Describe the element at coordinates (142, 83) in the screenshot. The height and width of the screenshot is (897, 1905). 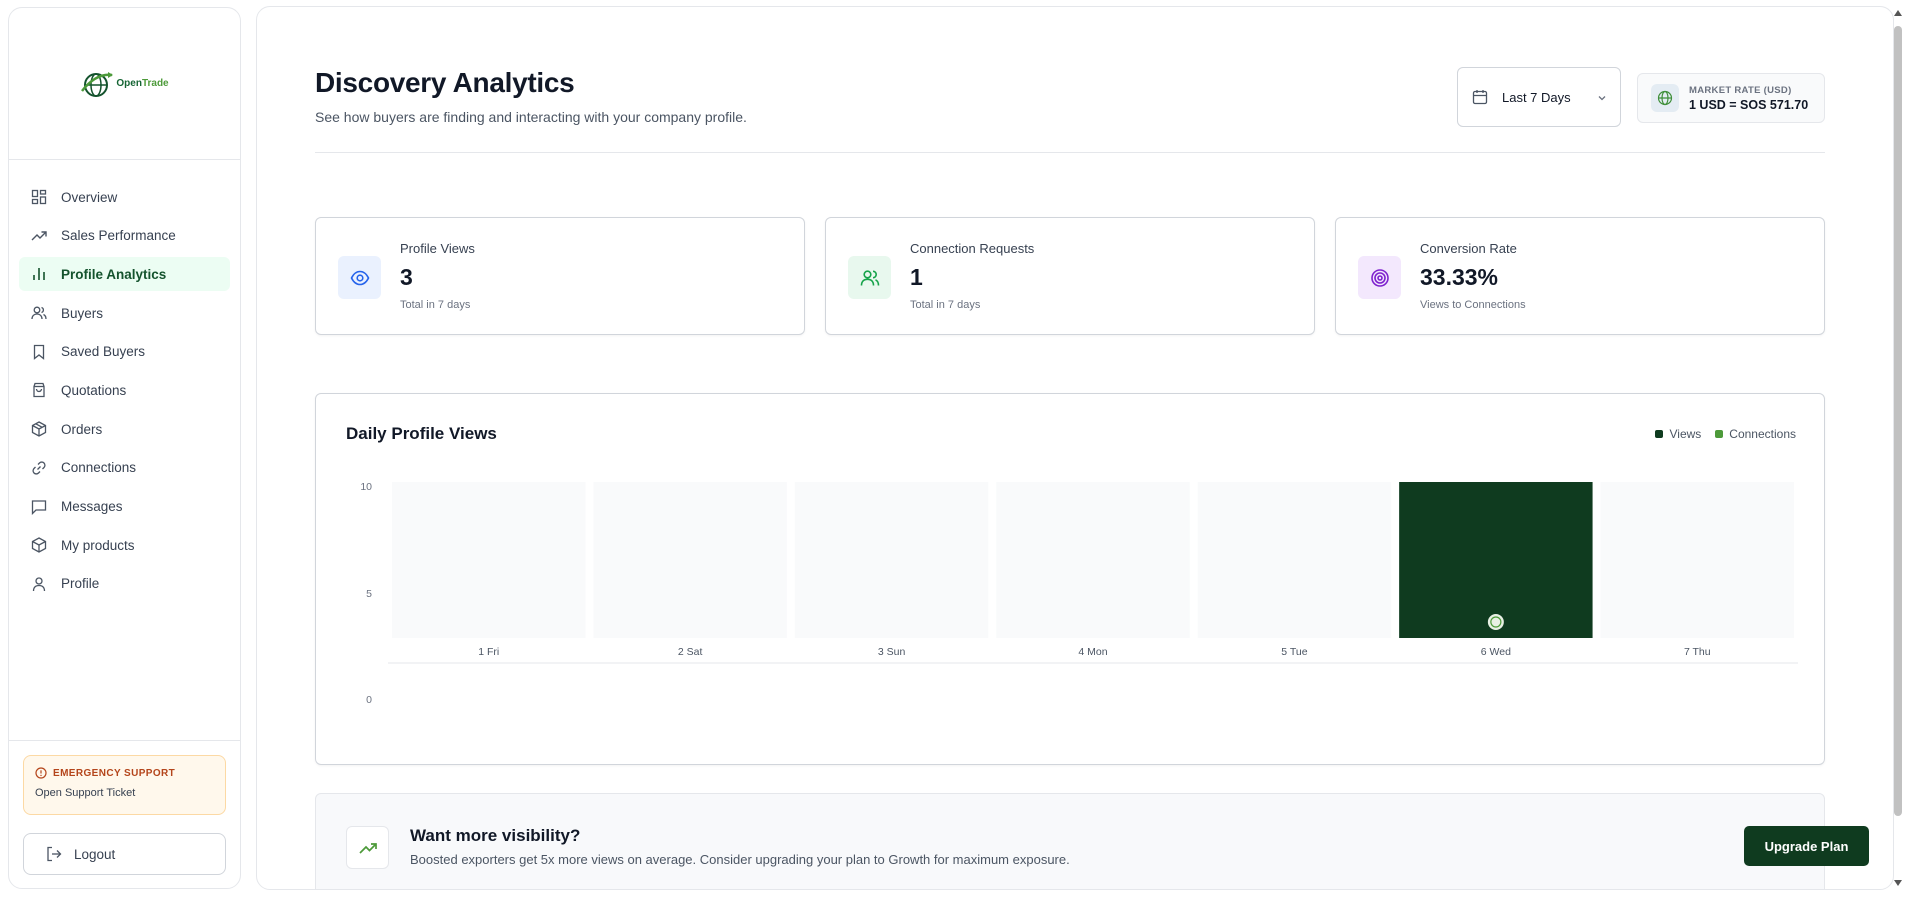
I see `logo-text: OpenTrade` at that location.